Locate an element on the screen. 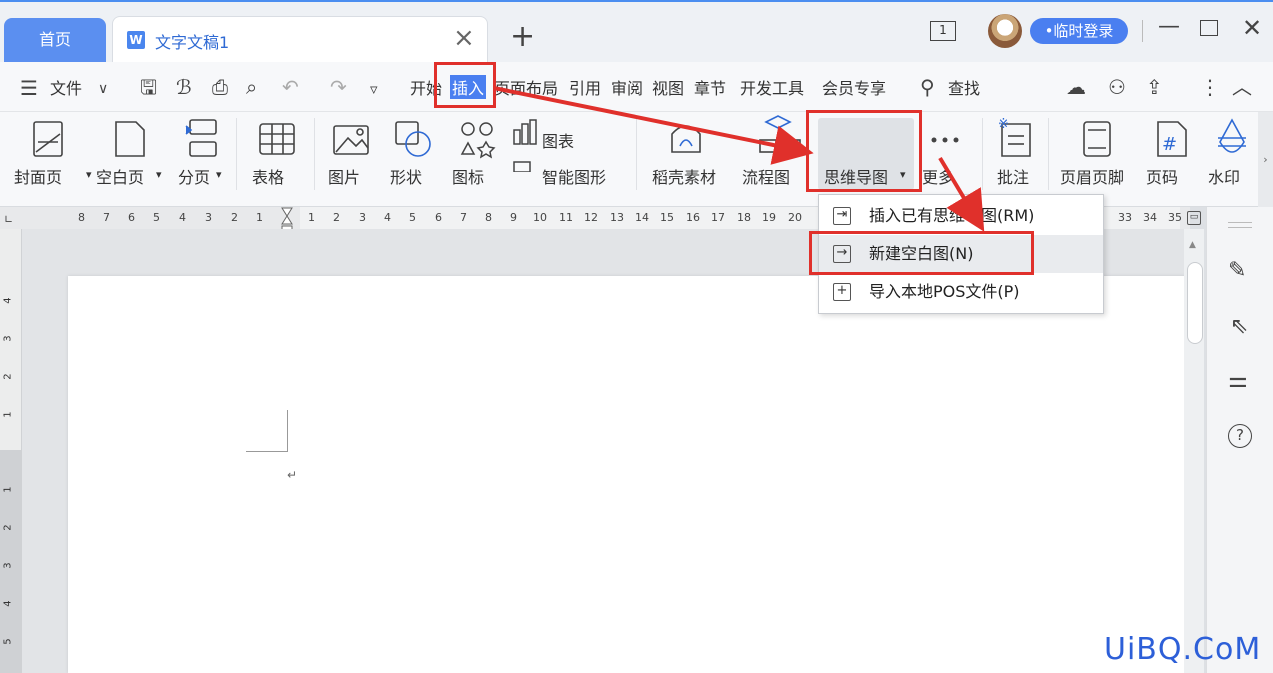 The width and height of the screenshot is (1273, 673). annotation-arrows is located at coordinates (739, 159).